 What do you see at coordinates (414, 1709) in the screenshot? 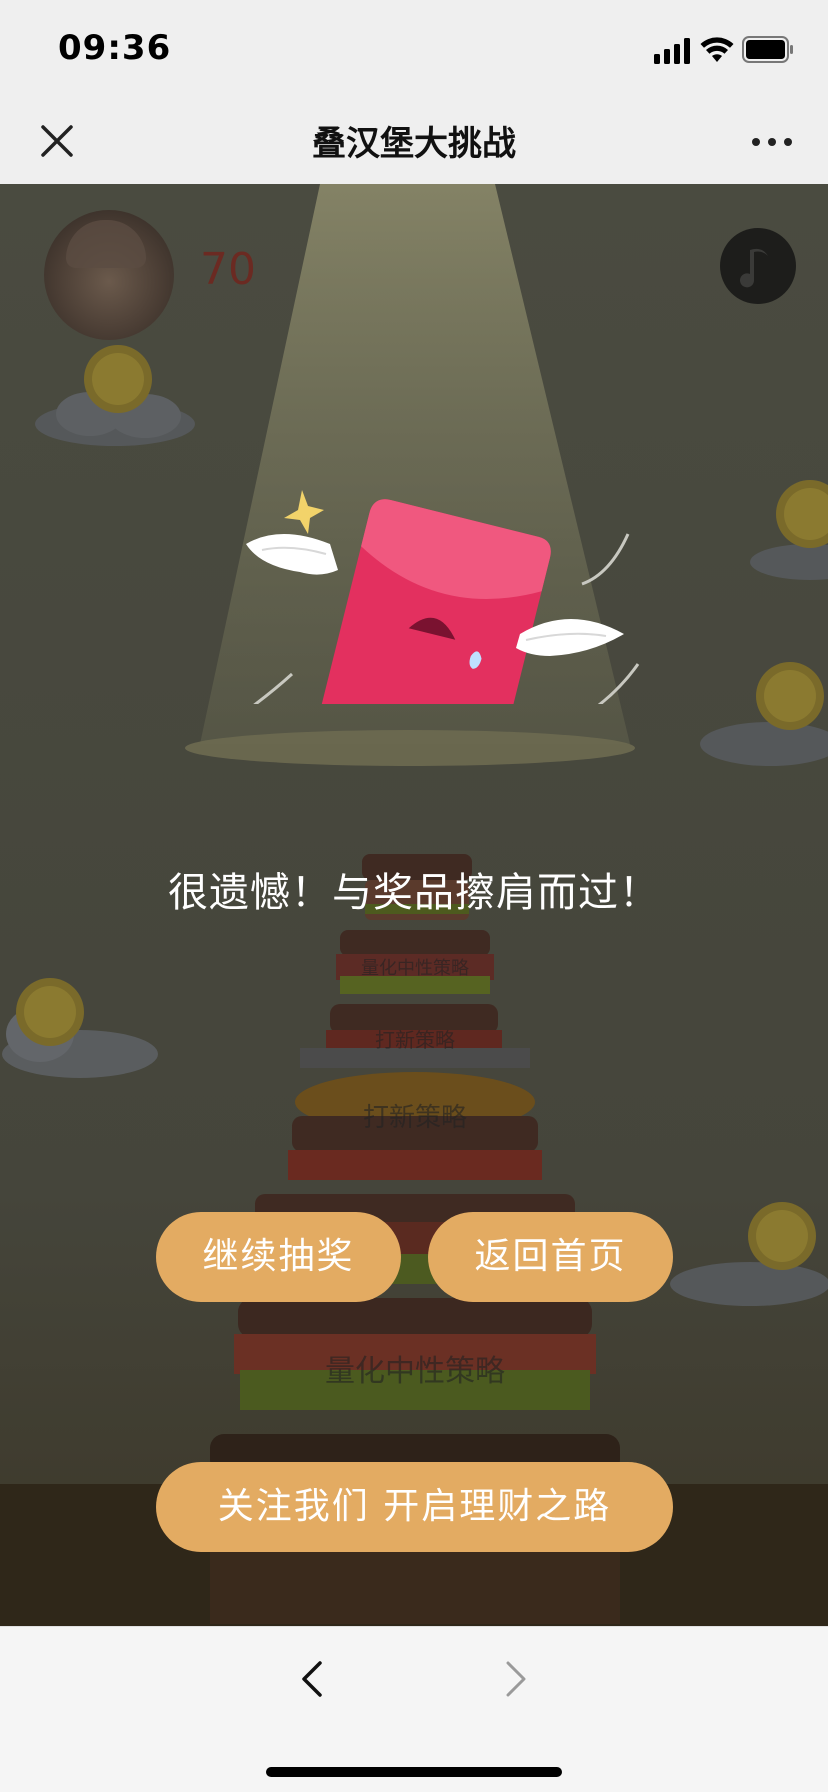
I see `browser-bottom-bar` at bounding box center [414, 1709].